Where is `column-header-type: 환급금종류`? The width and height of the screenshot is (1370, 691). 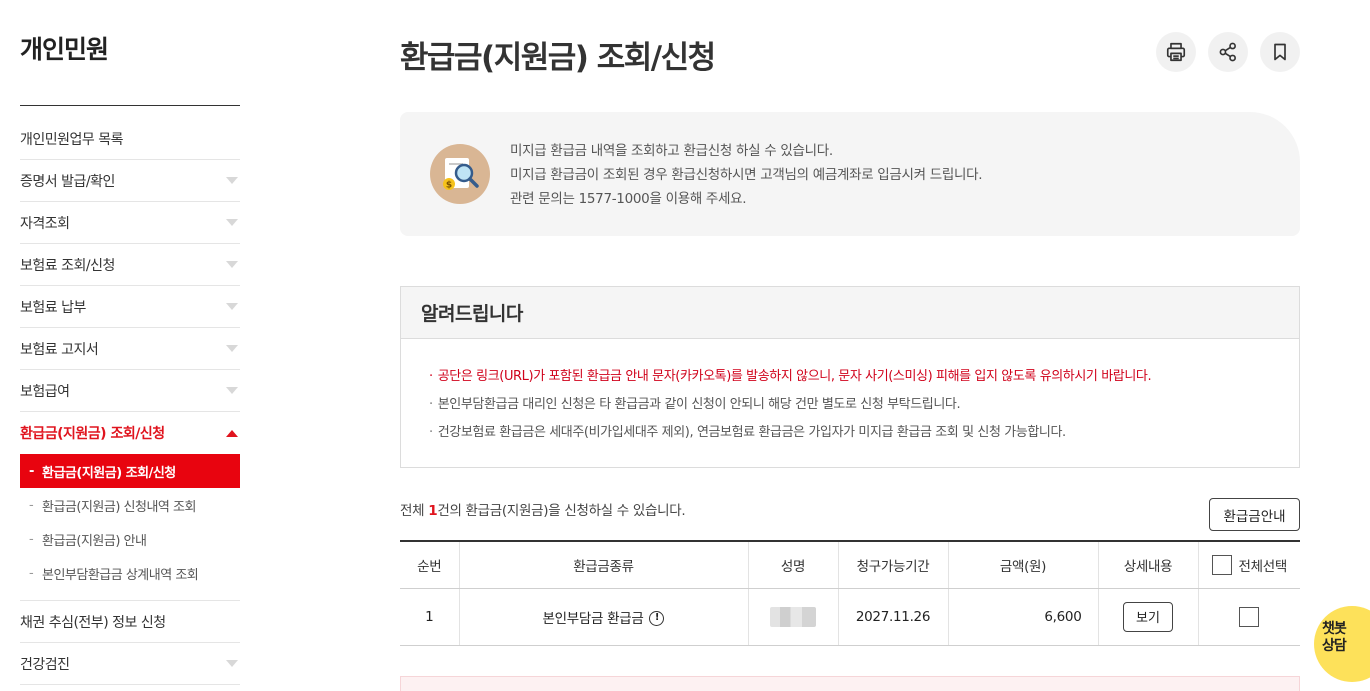
column-header-type: 환급금종류 is located at coordinates (603, 564).